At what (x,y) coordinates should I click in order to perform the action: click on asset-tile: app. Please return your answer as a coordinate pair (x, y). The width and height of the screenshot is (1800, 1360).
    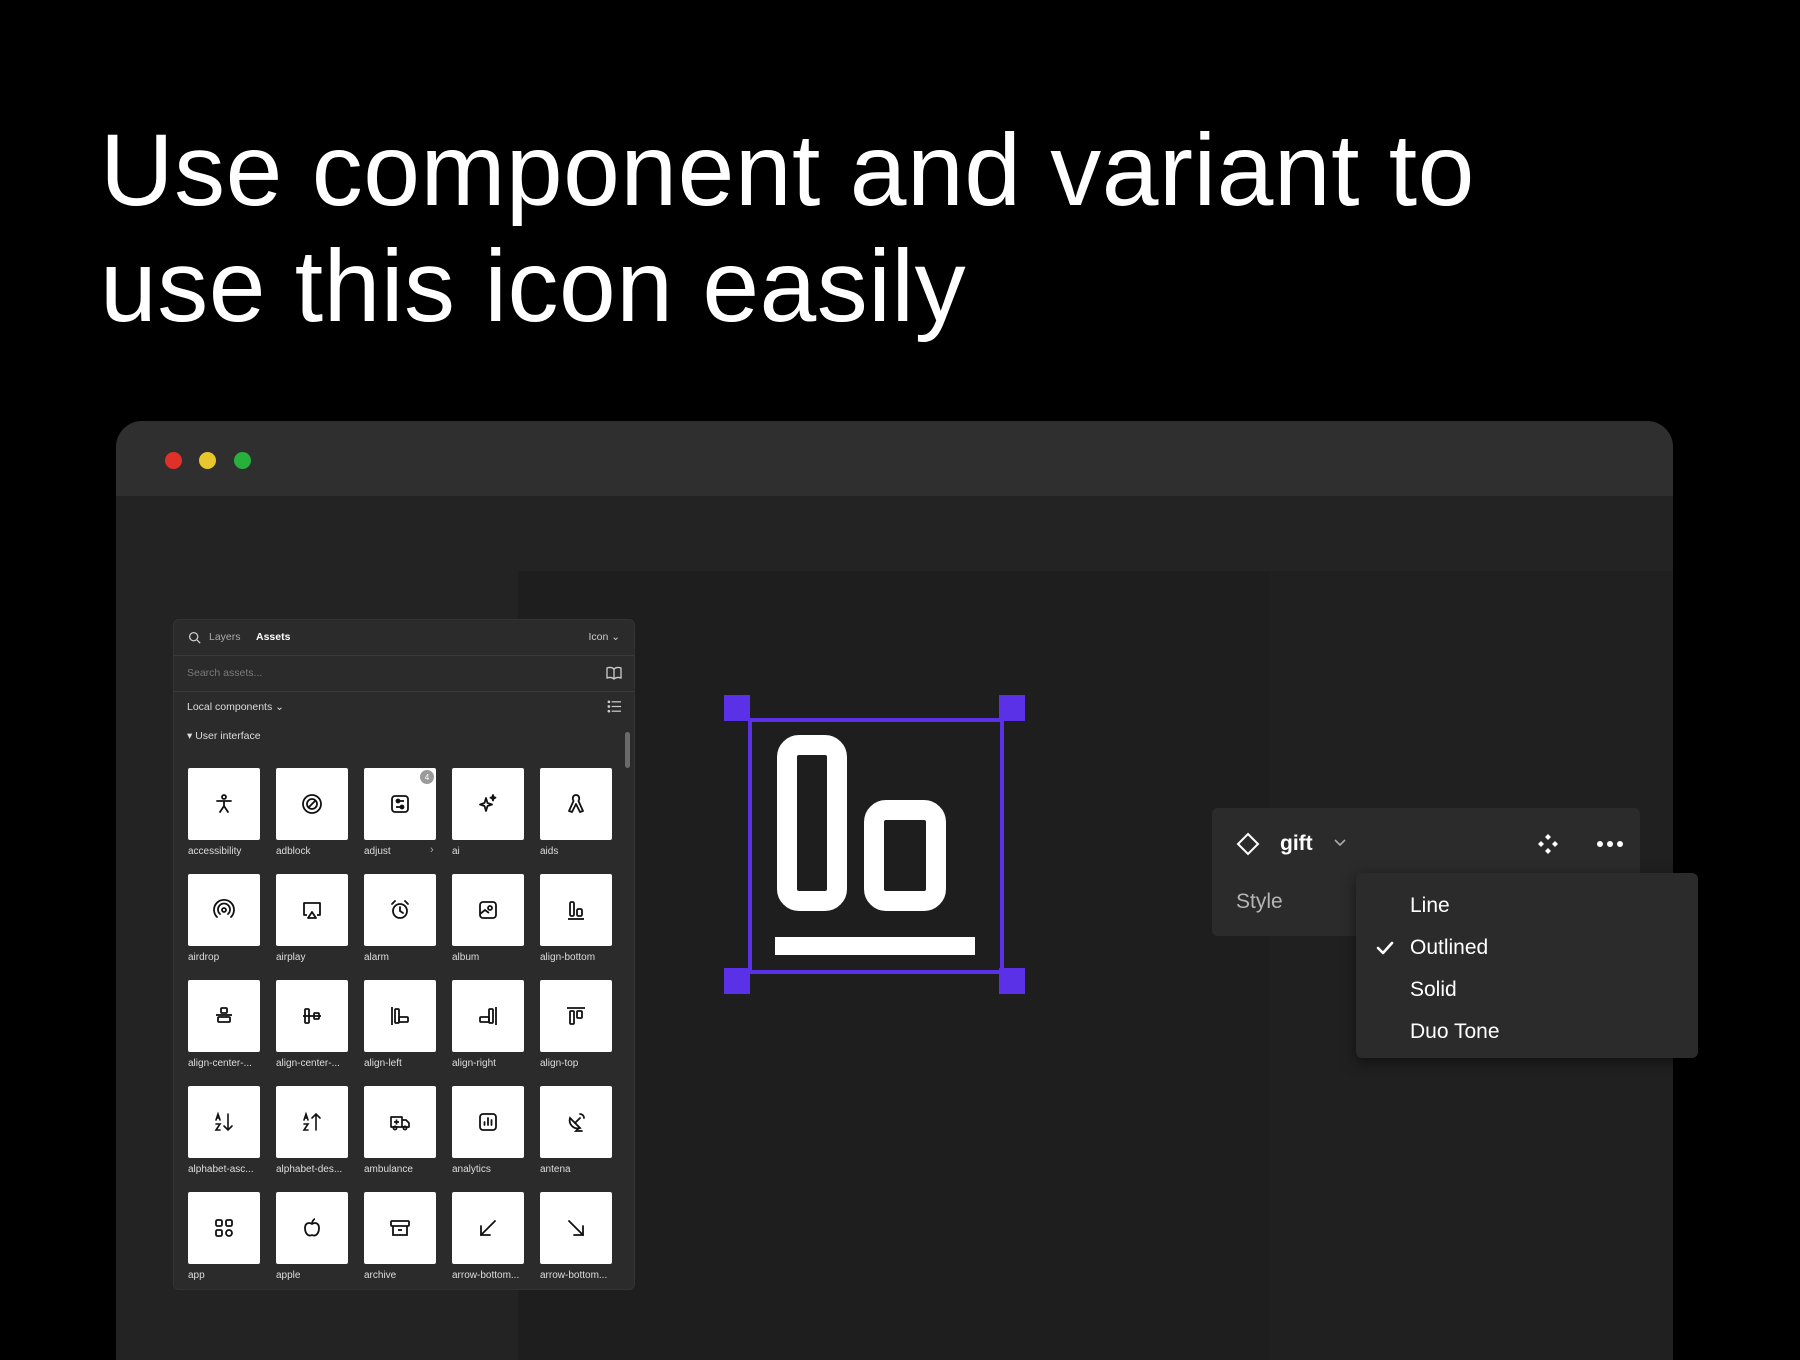
    Looking at the image, I should click on (224, 1236).